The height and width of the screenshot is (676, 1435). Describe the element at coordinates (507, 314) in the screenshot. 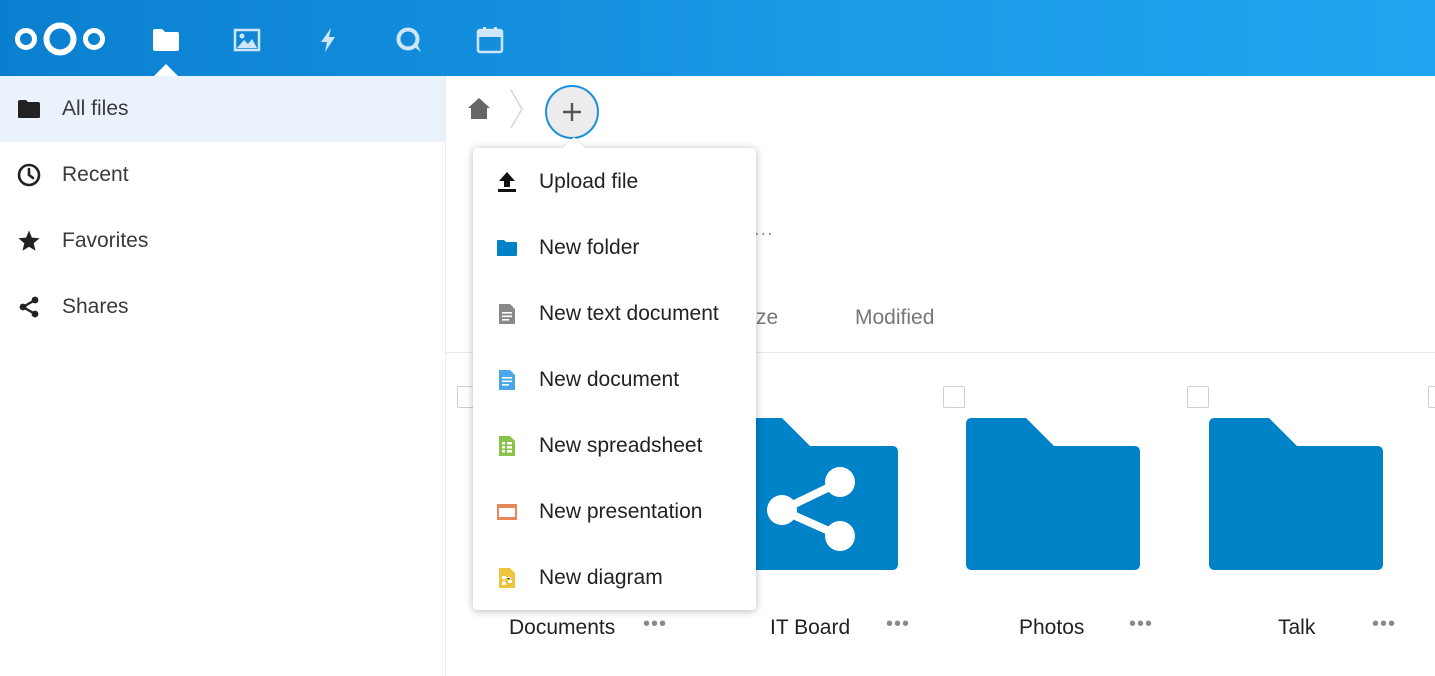

I see `text-document-icon` at that location.